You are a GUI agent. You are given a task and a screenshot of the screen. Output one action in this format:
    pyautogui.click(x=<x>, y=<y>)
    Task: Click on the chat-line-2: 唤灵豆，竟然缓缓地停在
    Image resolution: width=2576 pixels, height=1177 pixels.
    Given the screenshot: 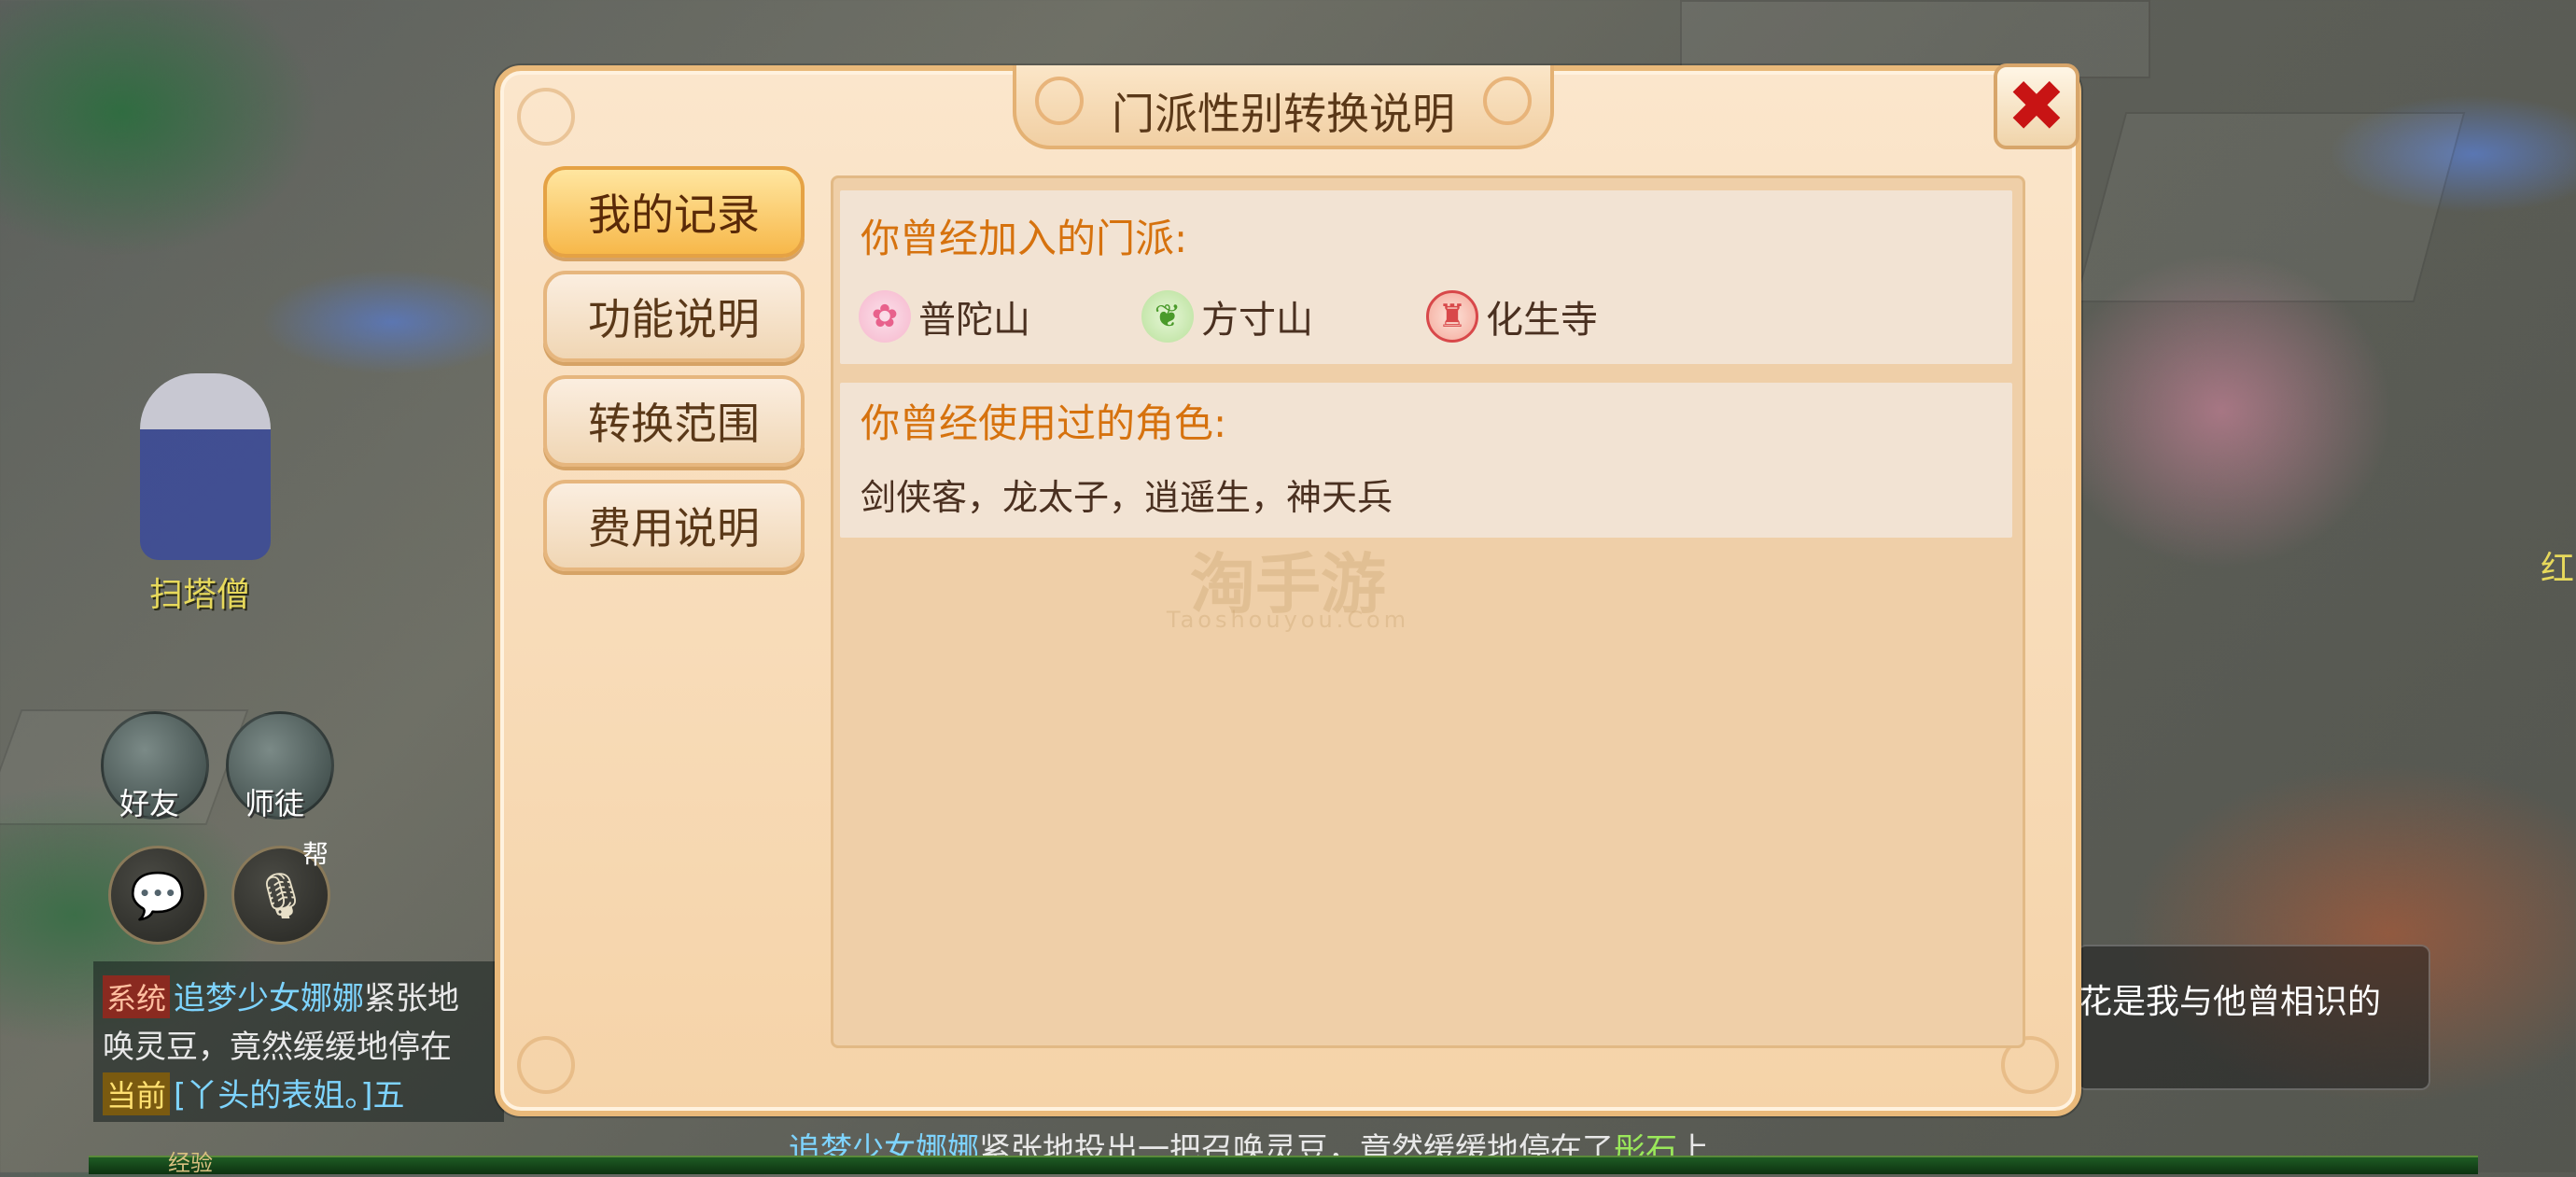 What is the action you would take?
    pyautogui.click(x=277, y=1048)
    